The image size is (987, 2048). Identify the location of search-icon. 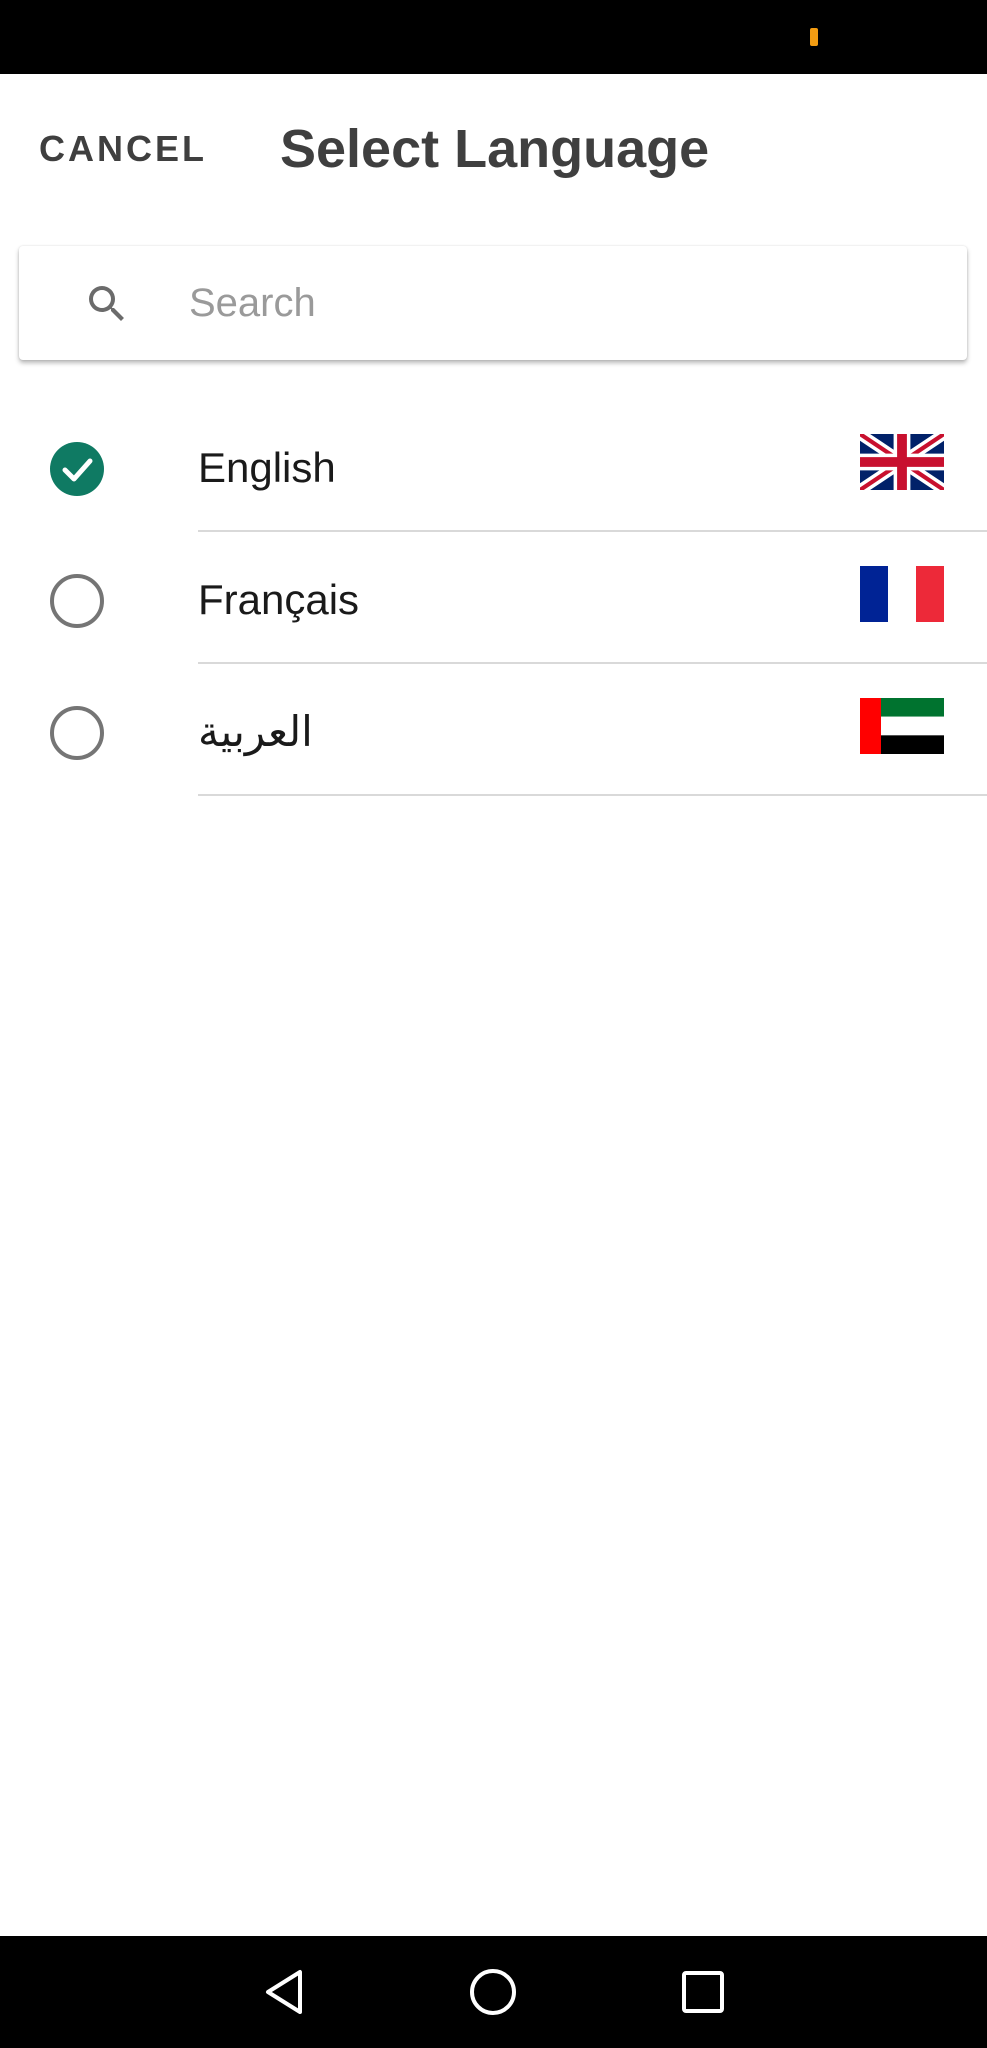
(106, 303).